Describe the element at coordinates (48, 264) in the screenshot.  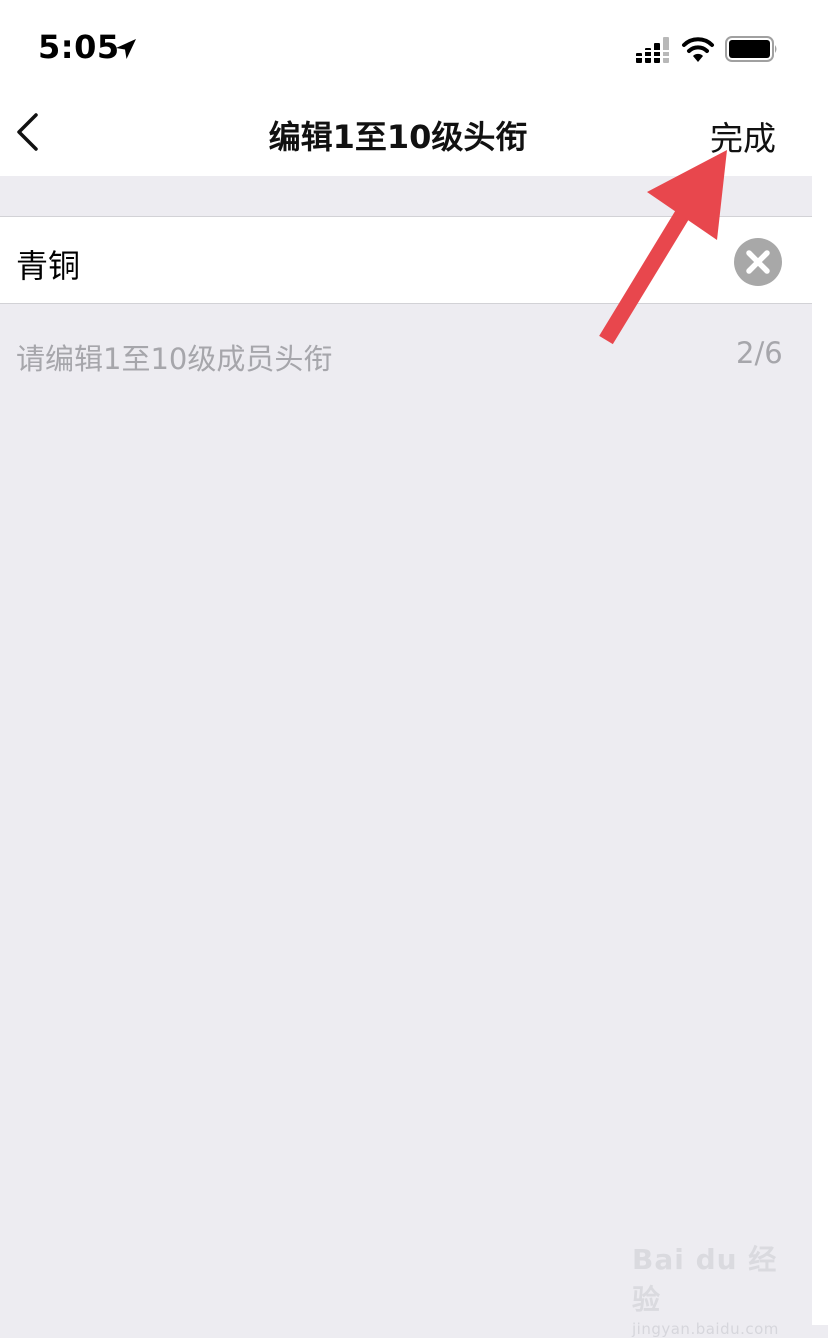
I see `title-input: 青铜` at that location.